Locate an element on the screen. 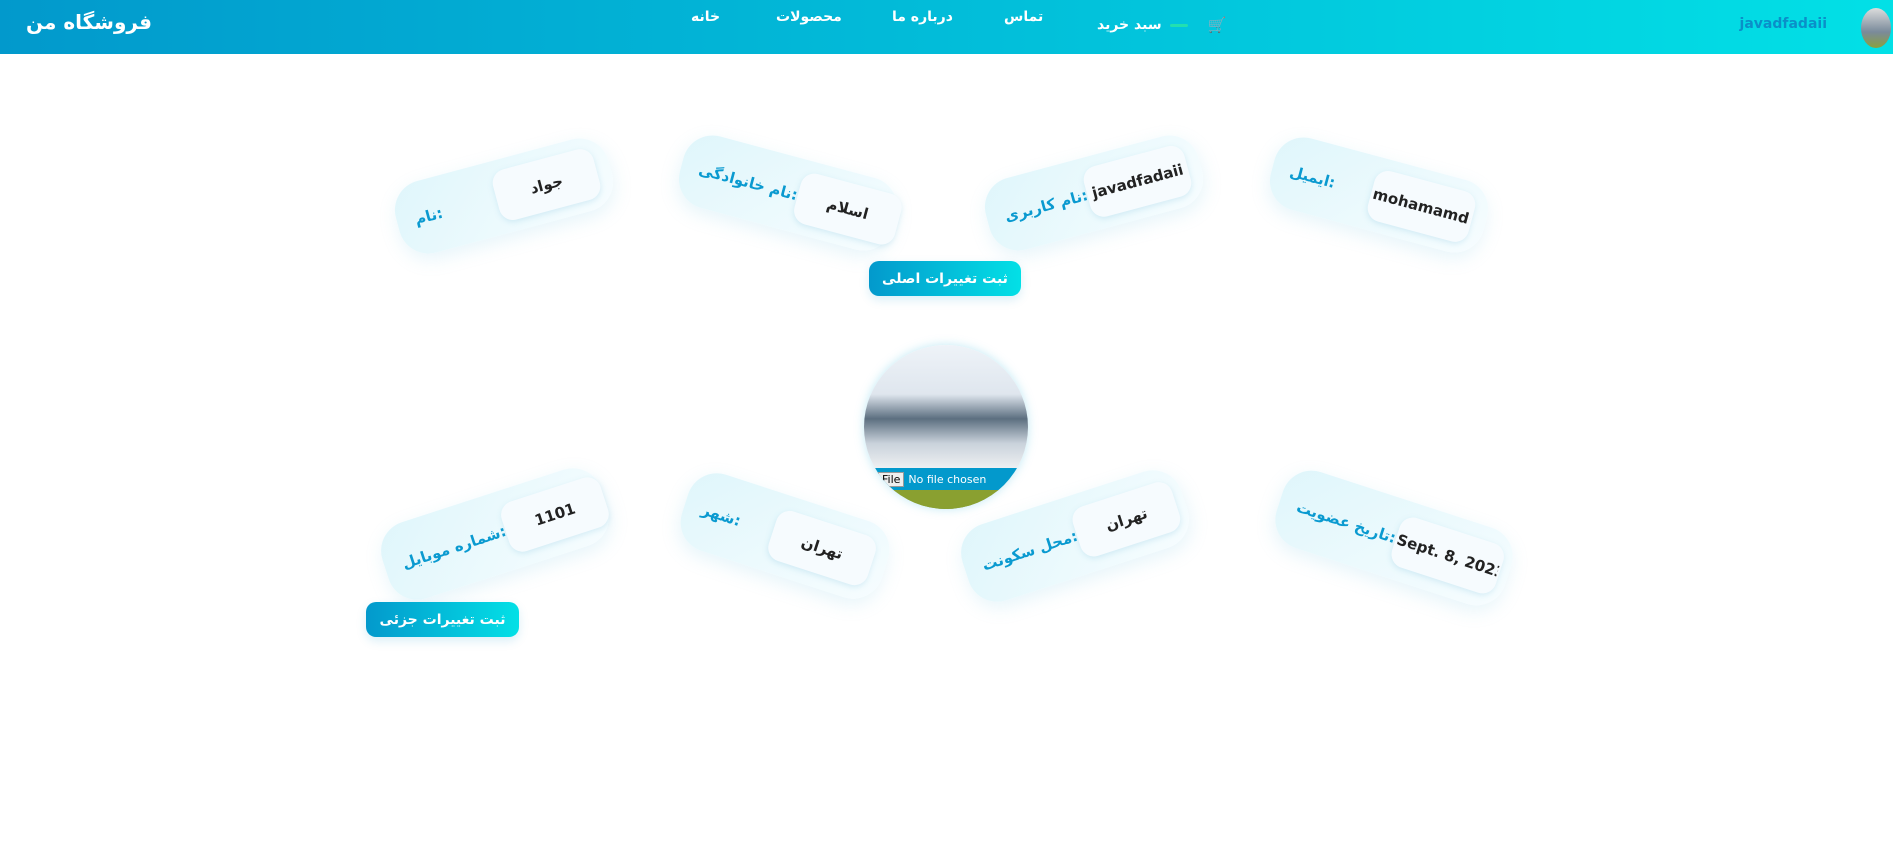  file-status: No file chosen is located at coordinates (947, 479).